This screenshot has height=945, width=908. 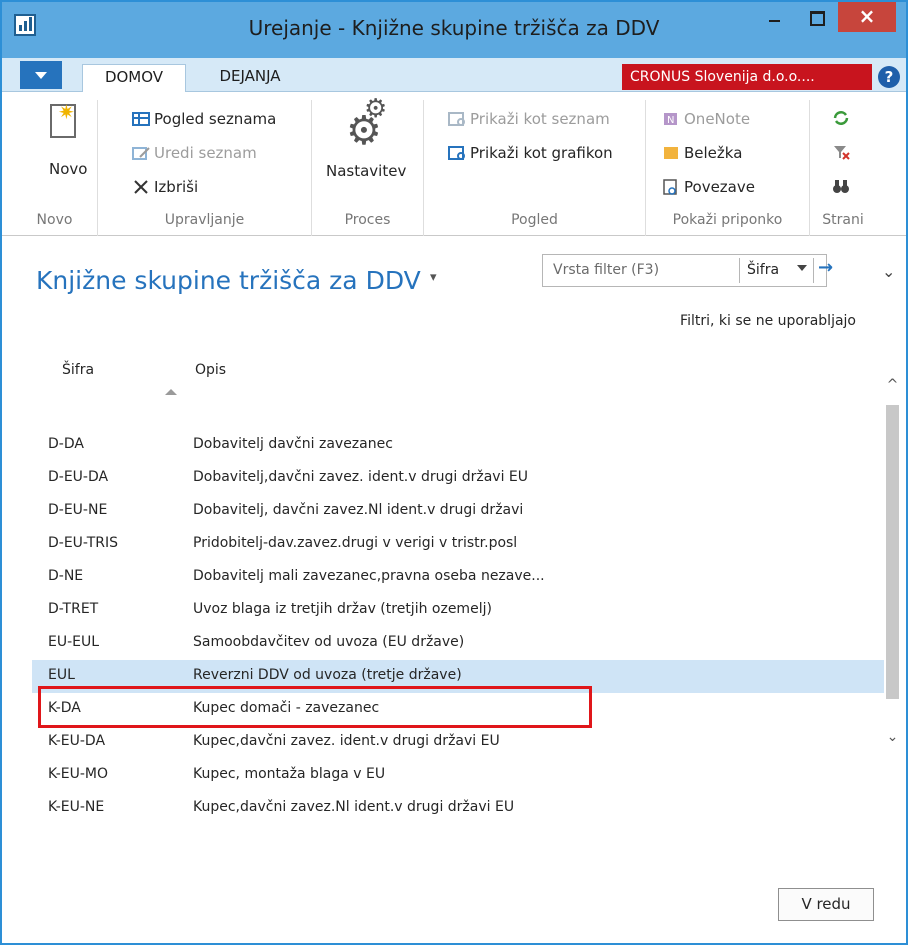 I want to click on clear-filter-icon, so click(x=841, y=152).